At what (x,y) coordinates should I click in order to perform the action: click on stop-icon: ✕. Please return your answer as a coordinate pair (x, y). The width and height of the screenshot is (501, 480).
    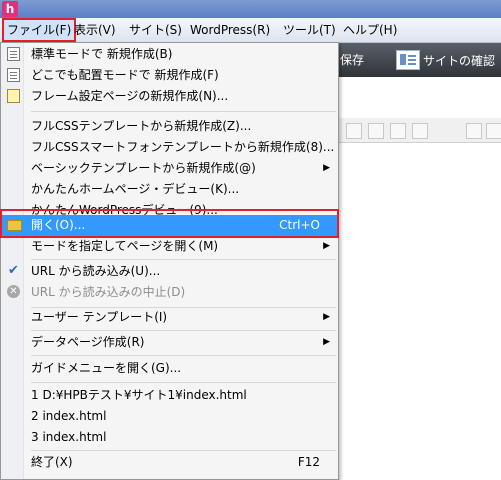
    Looking at the image, I should click on (13, 291).